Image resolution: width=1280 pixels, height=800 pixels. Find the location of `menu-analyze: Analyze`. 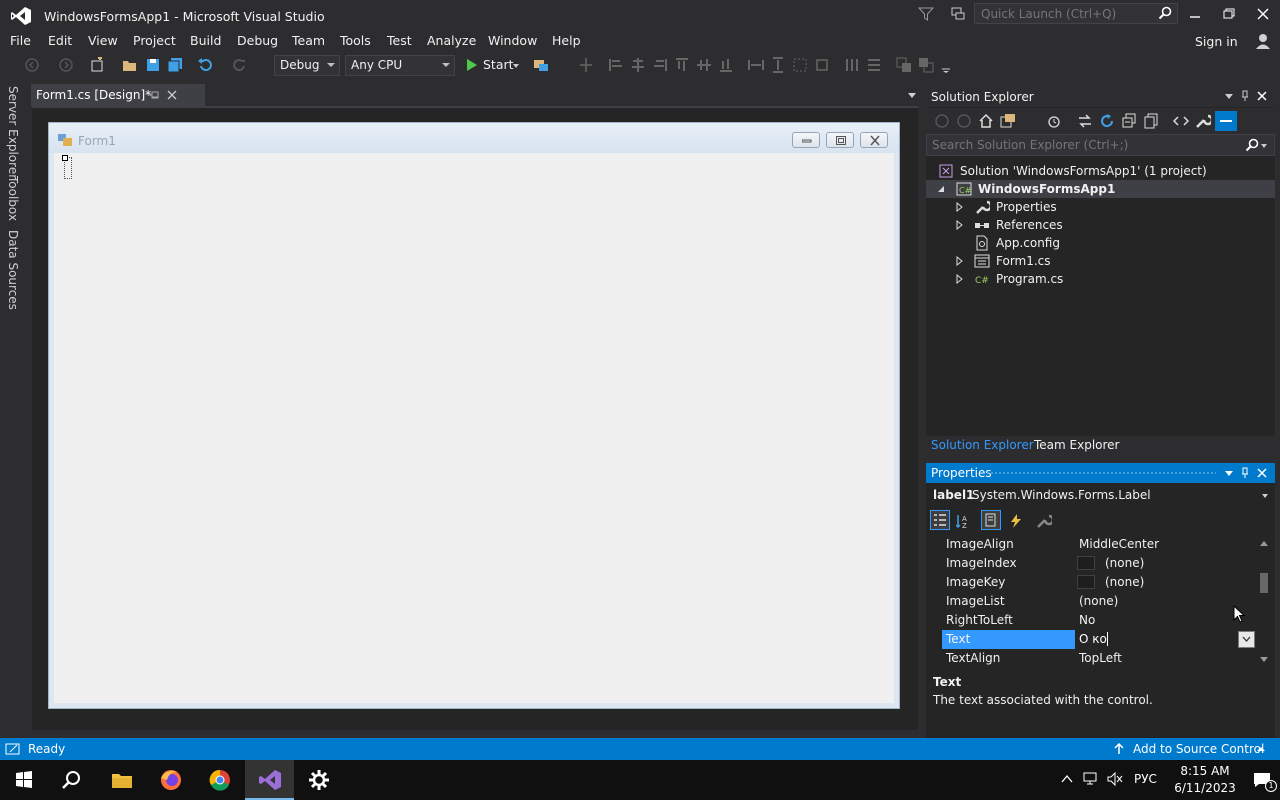

menu-analyze: Analyze is located at coordinates (451, 40).